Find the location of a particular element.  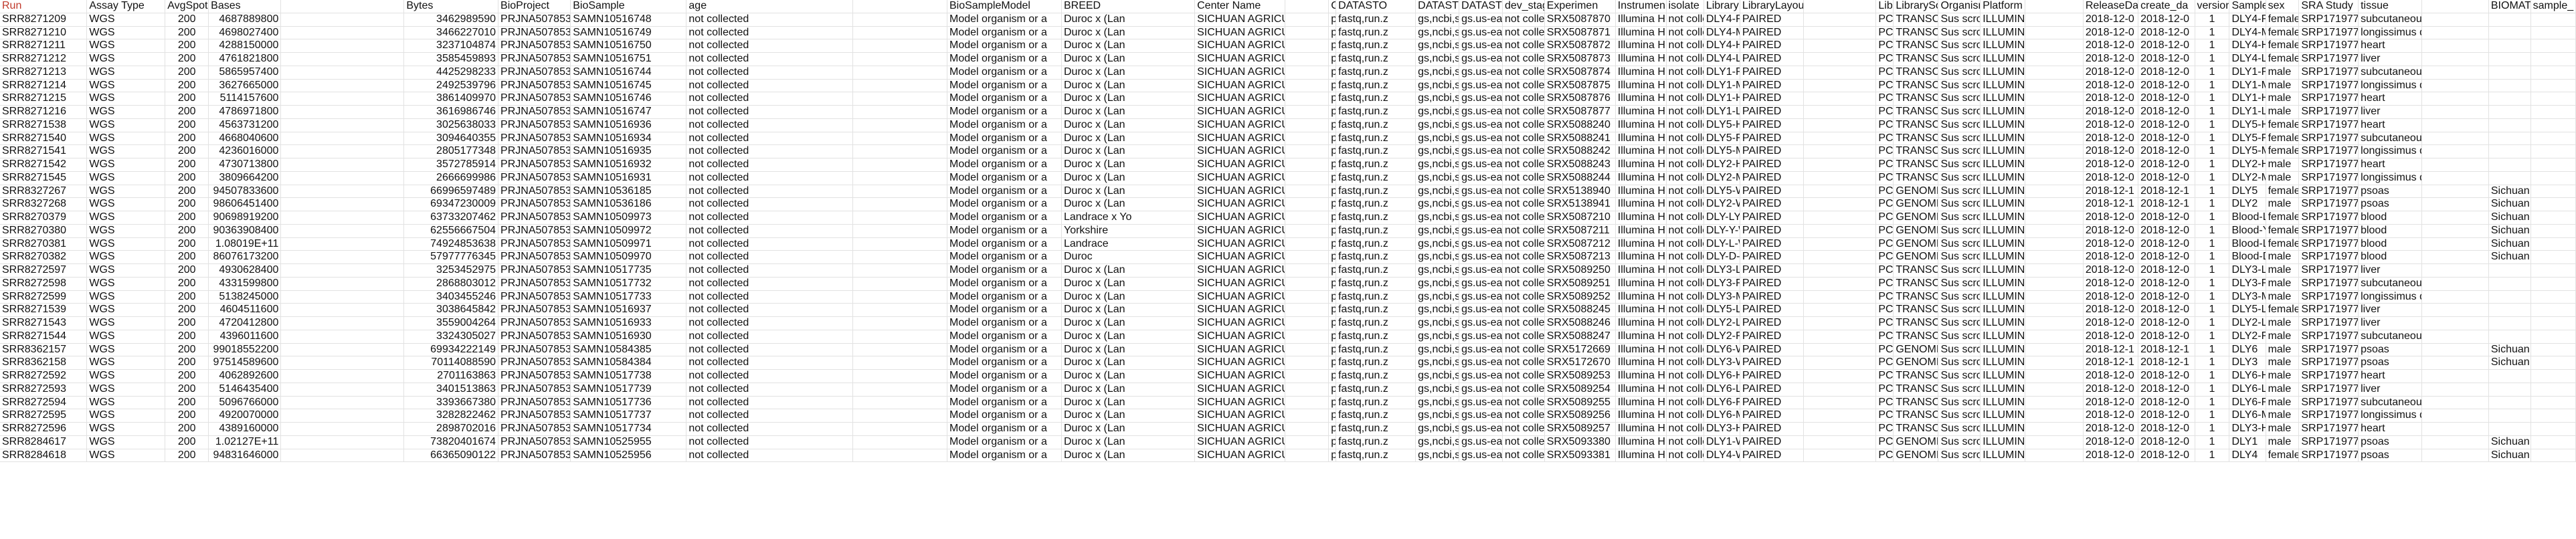

table-cell: SRX5087872 is located at coordinates (1580, 46).